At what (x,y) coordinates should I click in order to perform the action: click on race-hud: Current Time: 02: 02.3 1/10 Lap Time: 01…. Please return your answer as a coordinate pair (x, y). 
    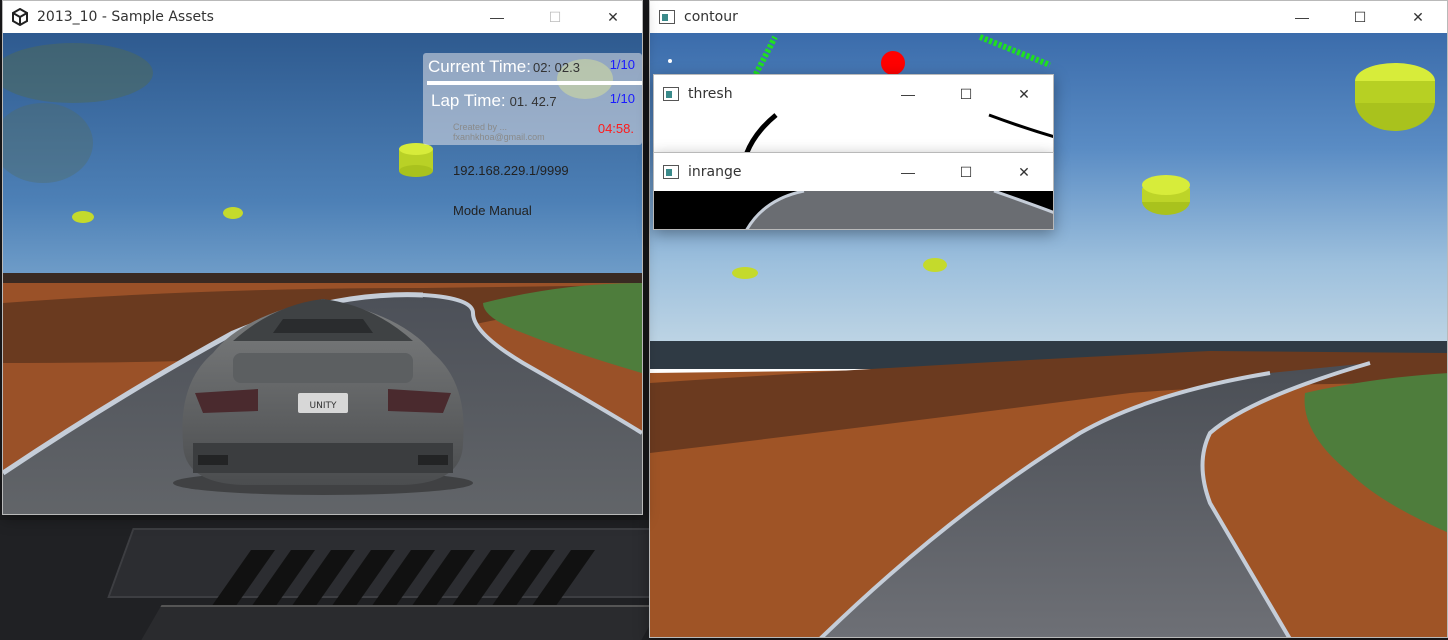
    Looking at the image, I should click on (532, 99).